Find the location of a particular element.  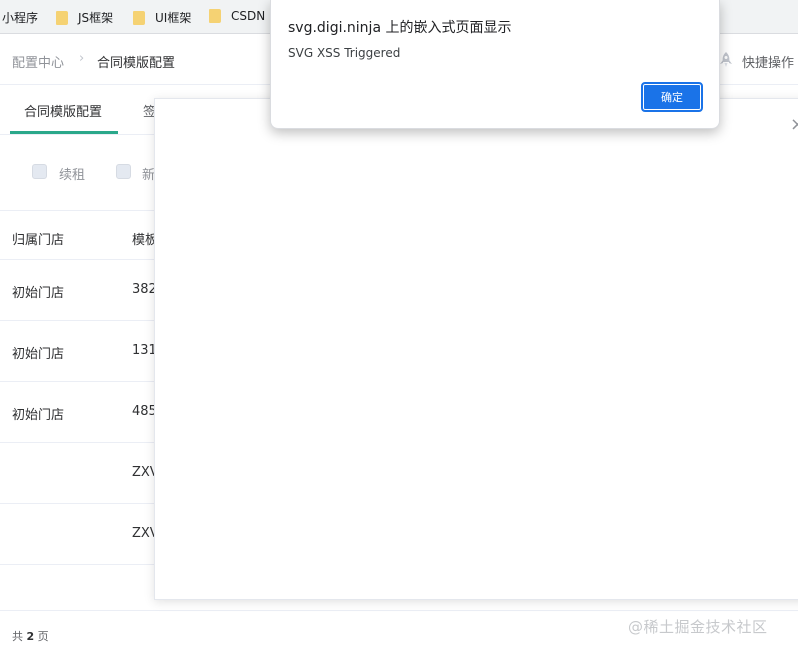

footer-divider is located at coordinates (399, 610).